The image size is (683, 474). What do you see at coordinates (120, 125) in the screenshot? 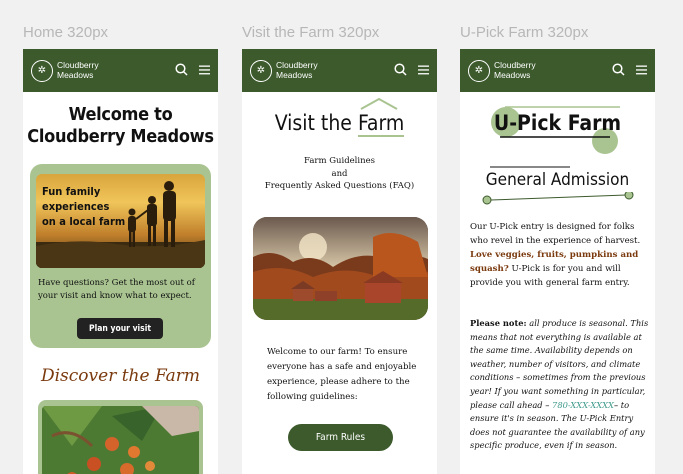
I see `page-title: Welcome to Cloudberry Meadows` at bounding box center [120, 125].